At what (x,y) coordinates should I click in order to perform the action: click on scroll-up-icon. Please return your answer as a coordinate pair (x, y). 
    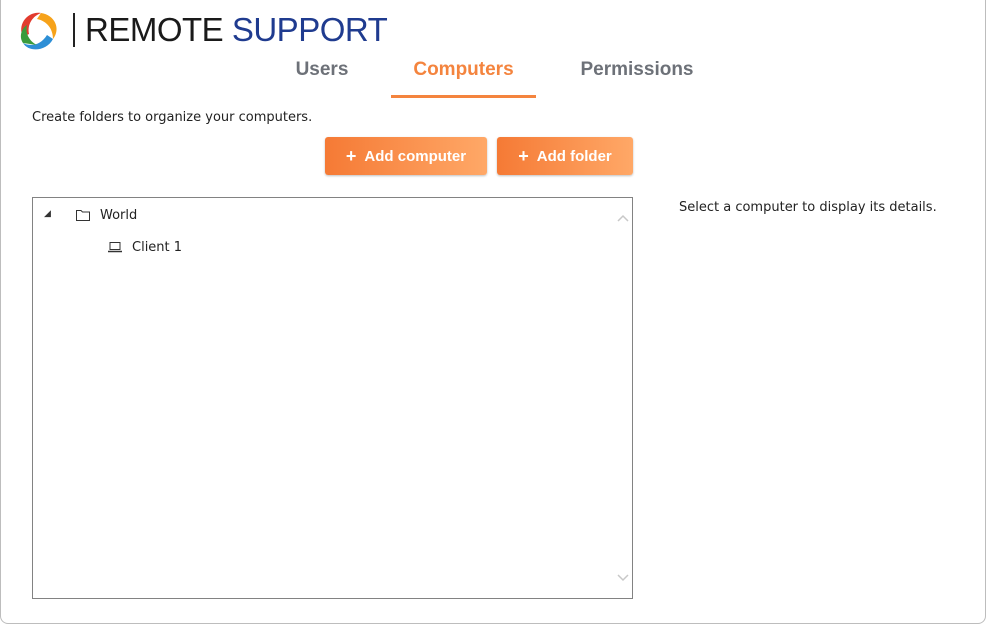
    Looking at the image, I should click on (623, 219).